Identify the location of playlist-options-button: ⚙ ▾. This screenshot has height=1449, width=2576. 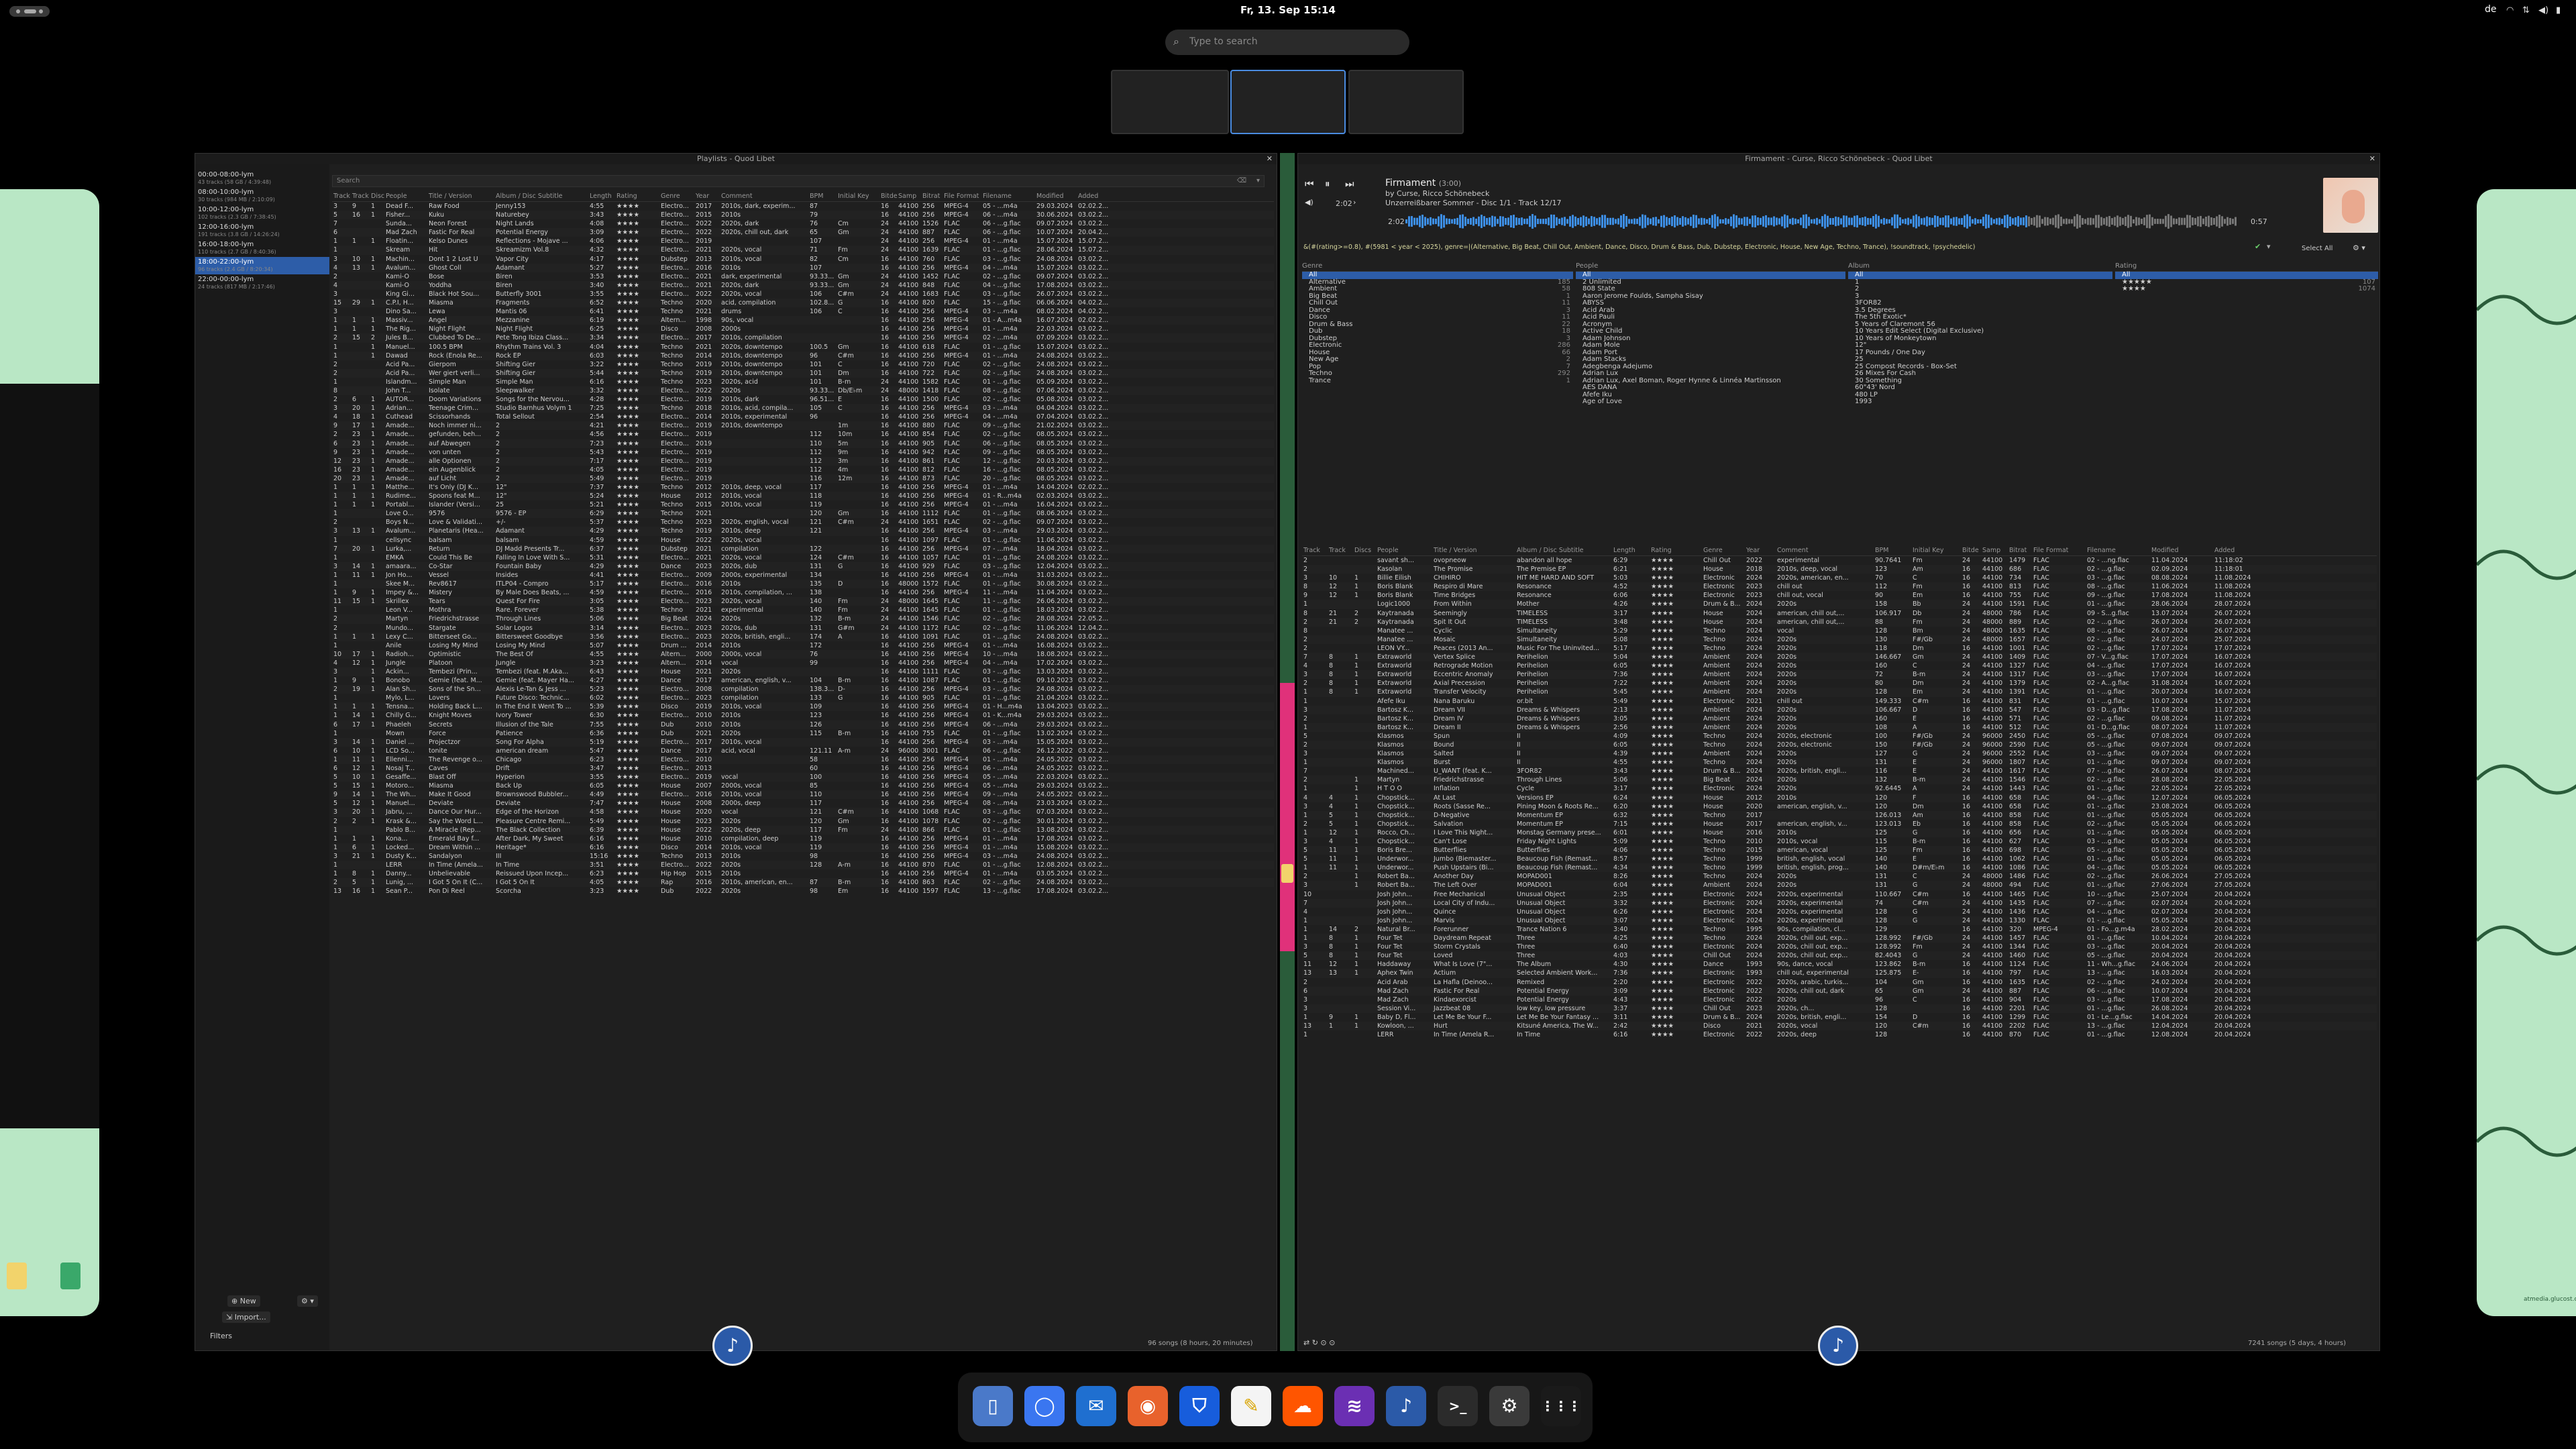
(307, 1301).